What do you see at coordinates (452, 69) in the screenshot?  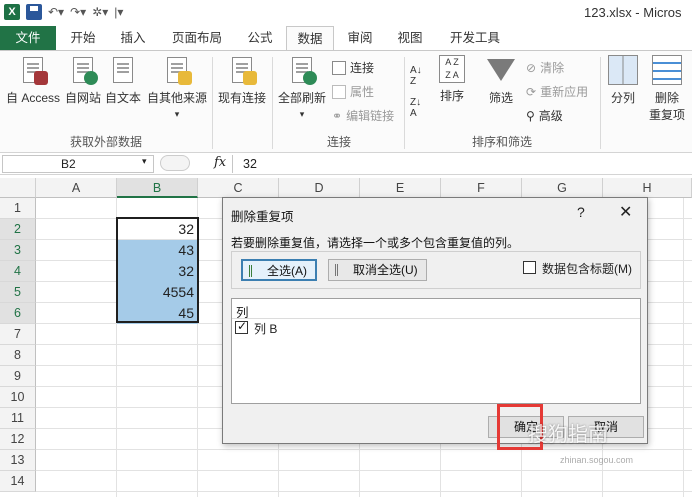 I see `sort-icon: A ZZ A` at bounding box center [452, 69].